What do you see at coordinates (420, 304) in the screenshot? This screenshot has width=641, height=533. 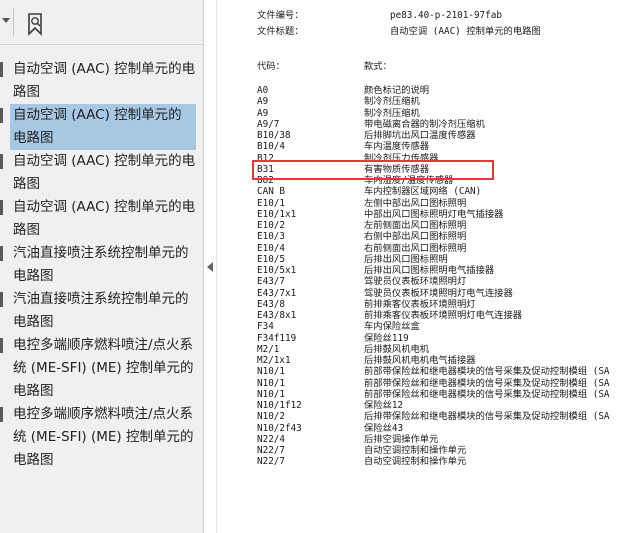 I see `component-description: 前排乘客仪表板环境照明灯` at bounding box center [420, 304].